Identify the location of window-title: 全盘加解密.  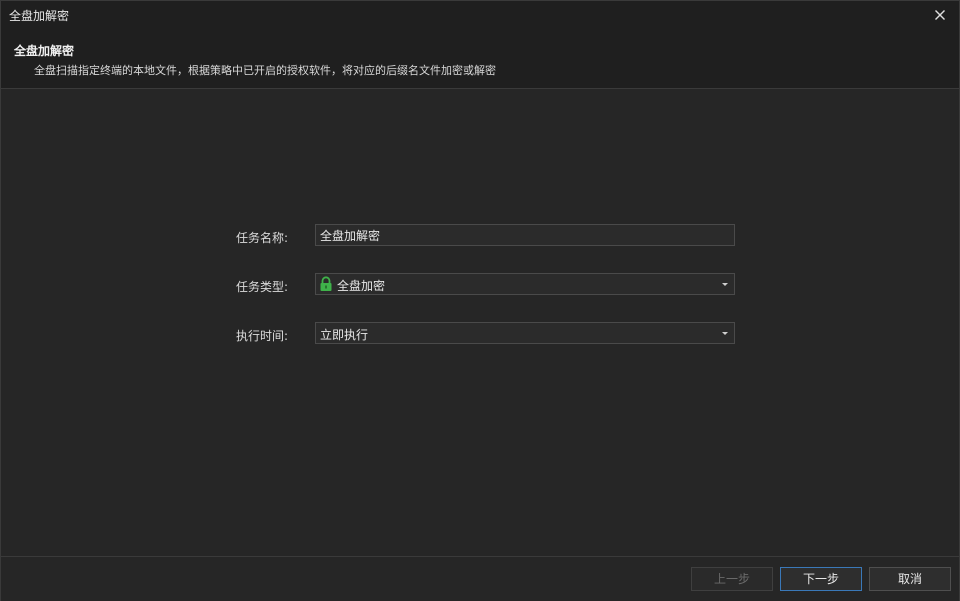
(39, 16).